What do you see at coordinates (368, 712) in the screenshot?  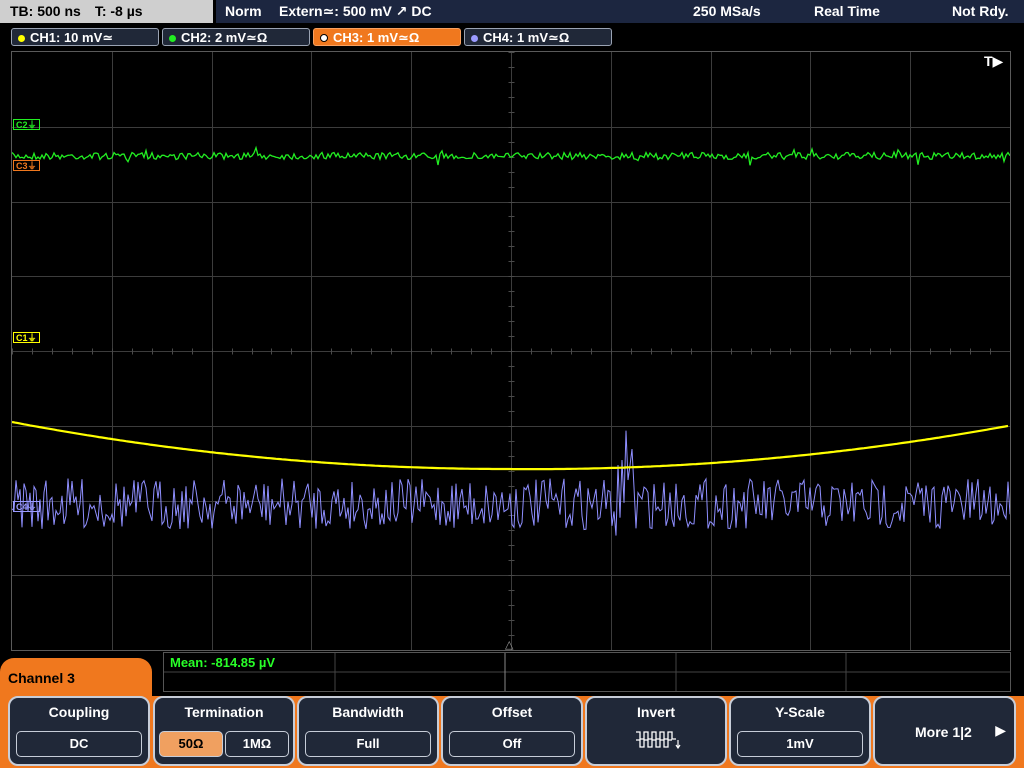 I see `bandwidth-label: Bandwidth` at bounding box center [368, 712].